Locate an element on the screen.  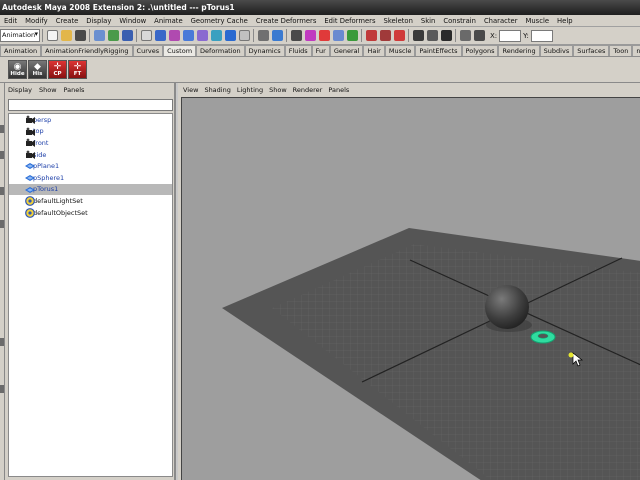
shelf-history-button: ◆ His is located at coordinates (37, 69).